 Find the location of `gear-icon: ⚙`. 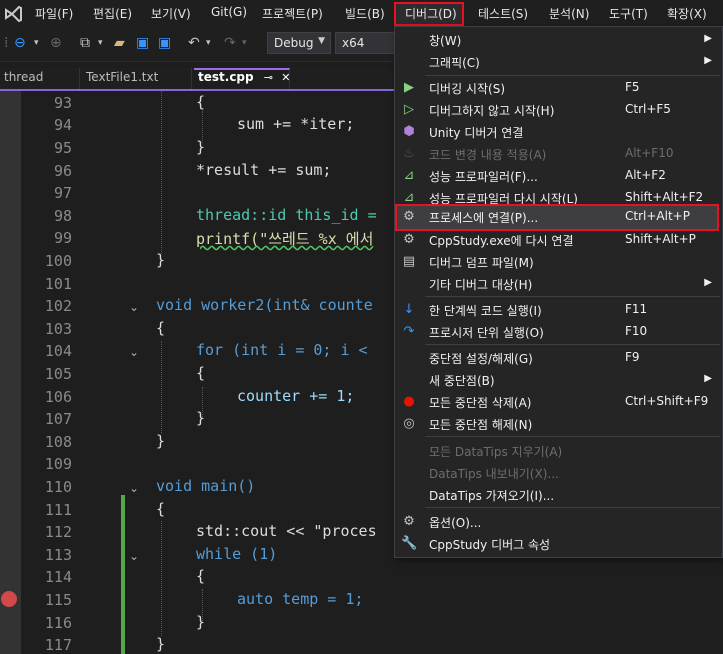

gear-icon: ⚙ is located at coordinates (409, 521).